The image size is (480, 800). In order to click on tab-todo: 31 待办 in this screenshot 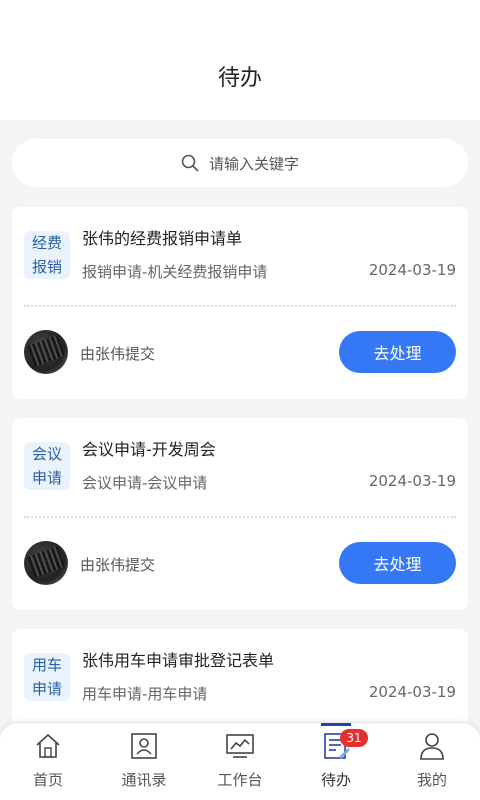, I will do `click(336, 761)`.